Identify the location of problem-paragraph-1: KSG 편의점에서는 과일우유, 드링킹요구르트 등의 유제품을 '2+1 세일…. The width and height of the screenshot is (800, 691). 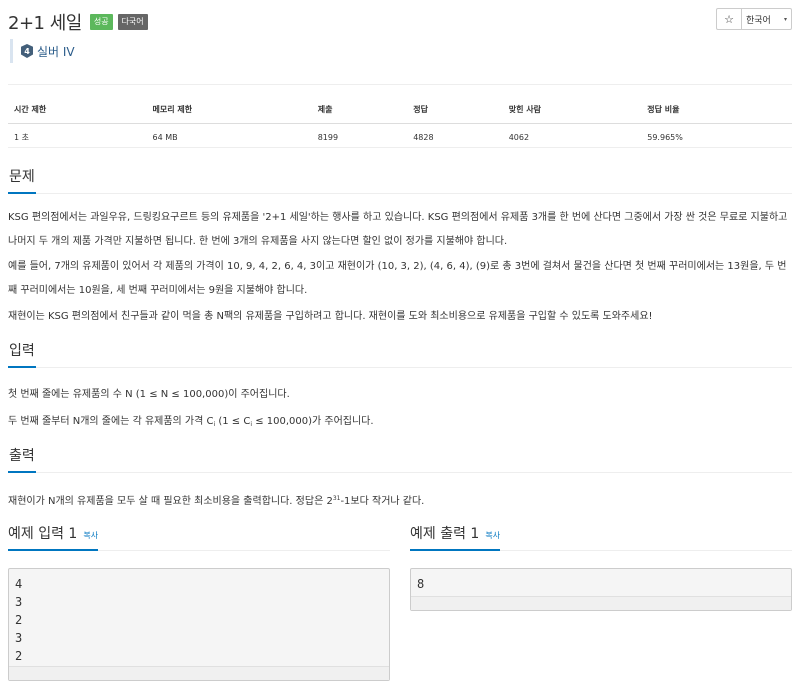
(398, 229).